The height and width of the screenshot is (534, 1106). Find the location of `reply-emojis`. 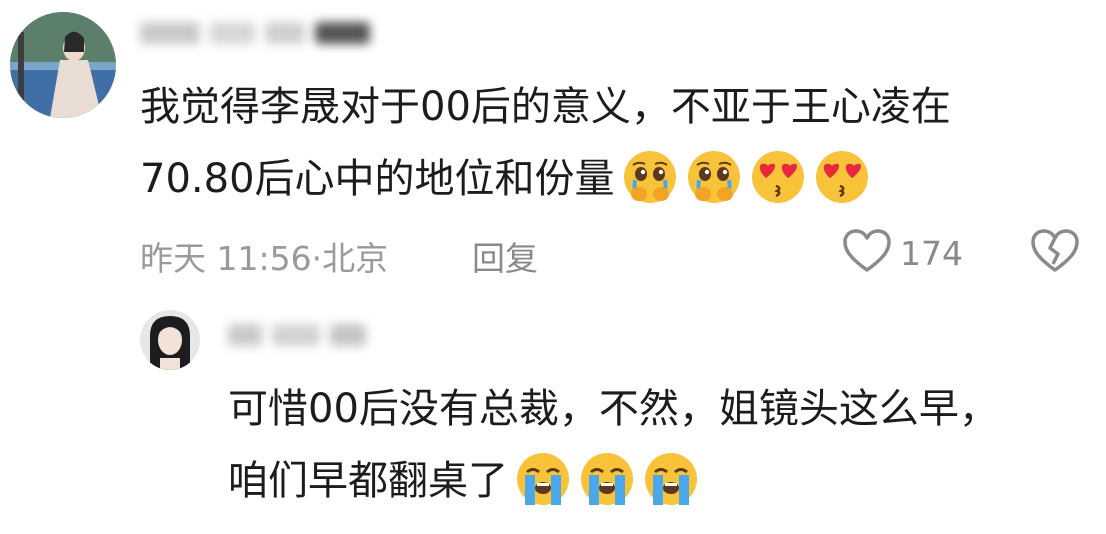

reply-emojis is located at coordinates (607, 479).